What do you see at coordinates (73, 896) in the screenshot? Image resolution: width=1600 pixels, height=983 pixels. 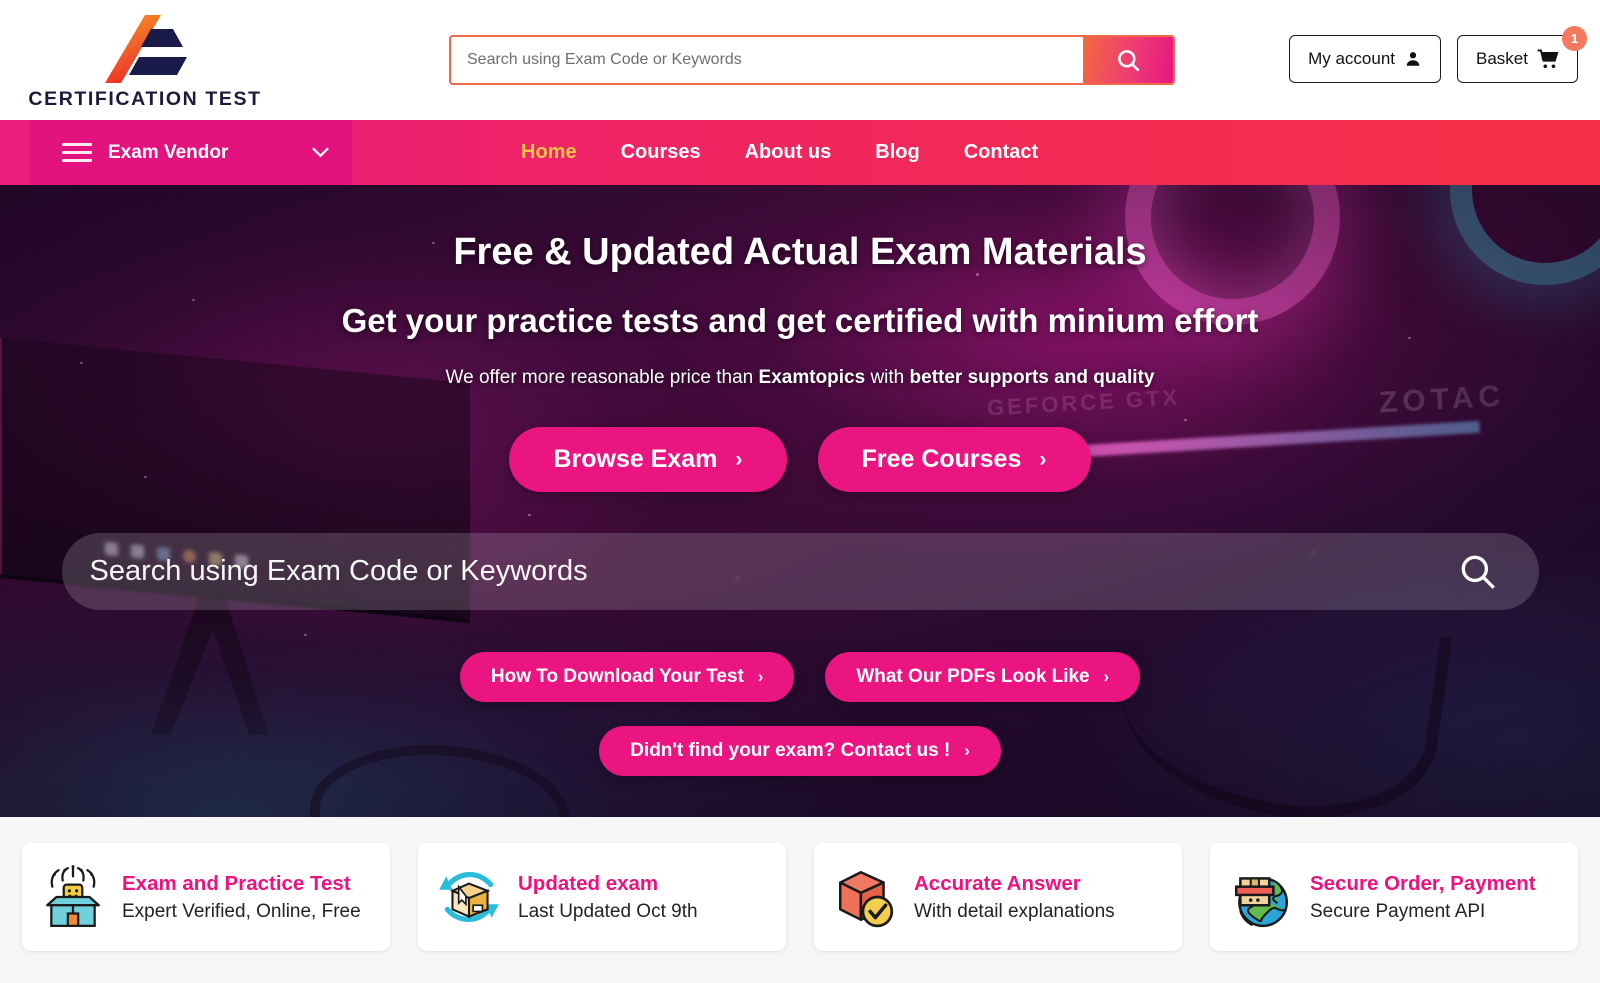 I see `surprise-box-icon` at bounding box center [73, 896].